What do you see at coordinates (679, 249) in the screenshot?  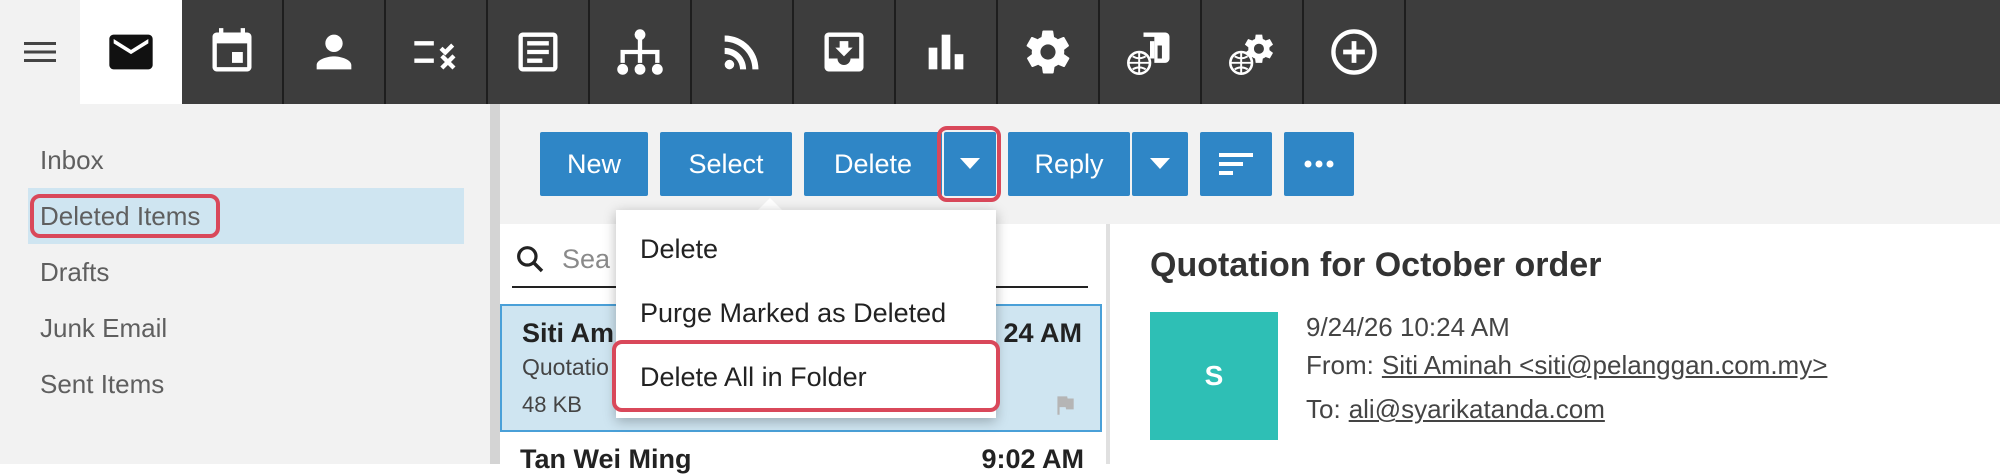 I see `menu-item-delete: Delete` at bounding box center [679, 249].